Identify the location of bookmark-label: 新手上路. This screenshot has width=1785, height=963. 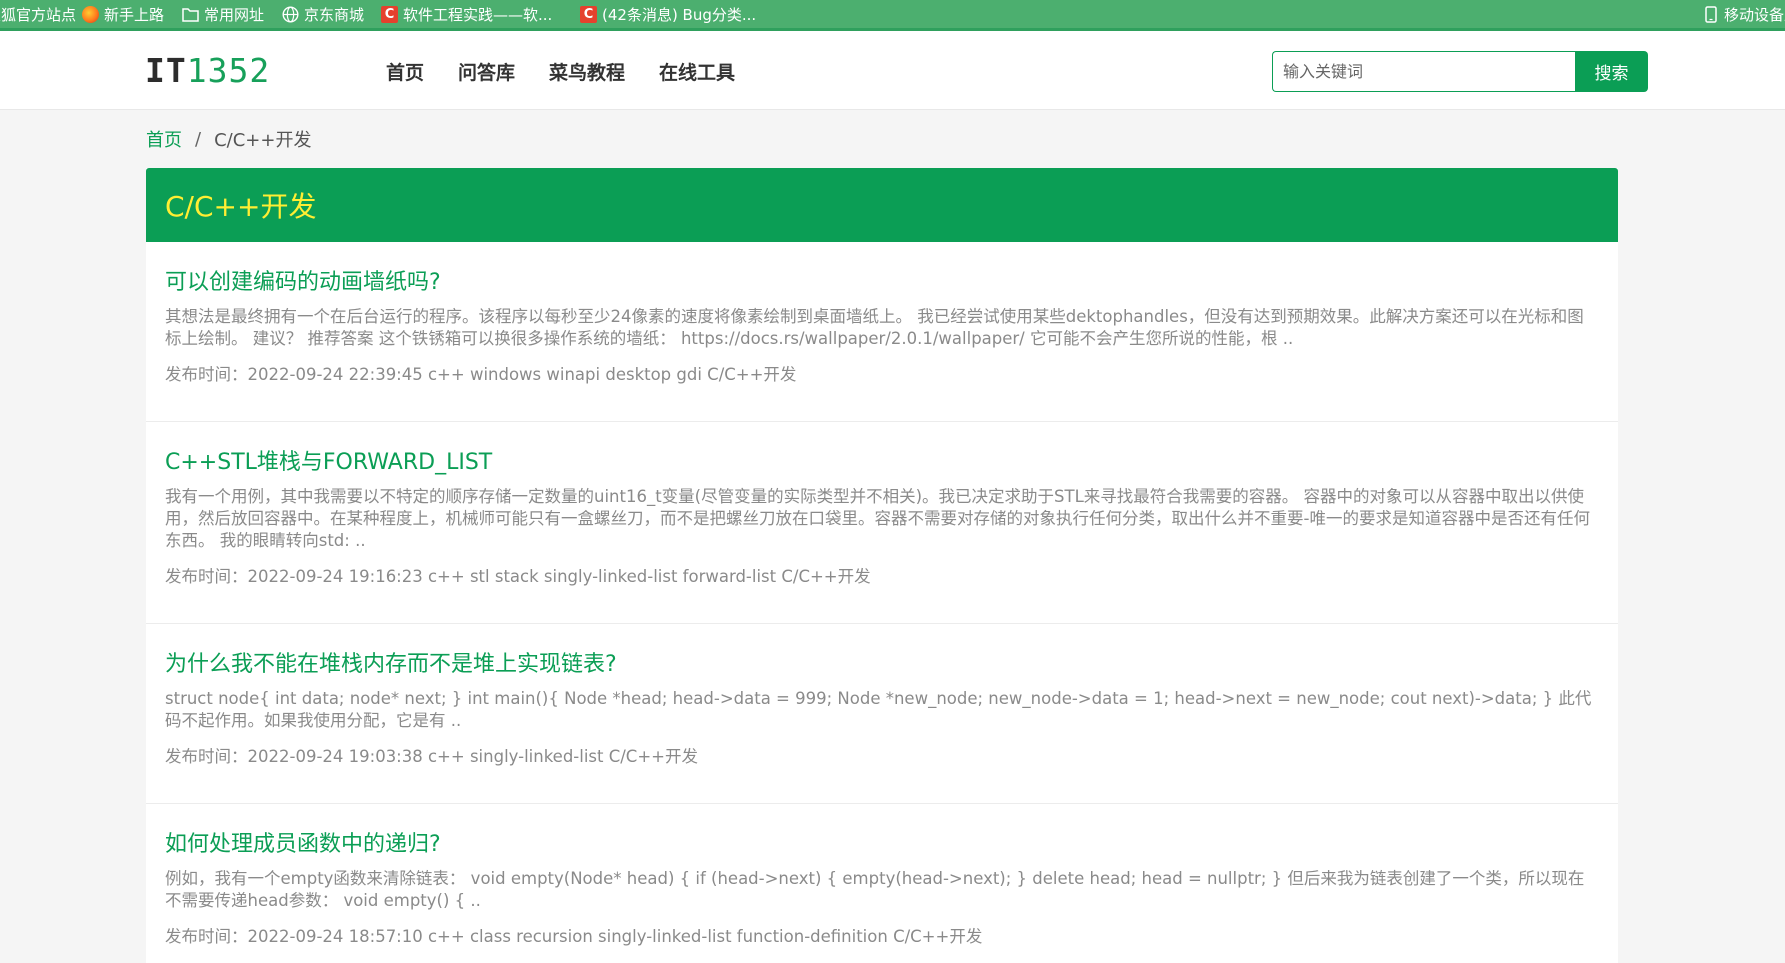
(134, 14).